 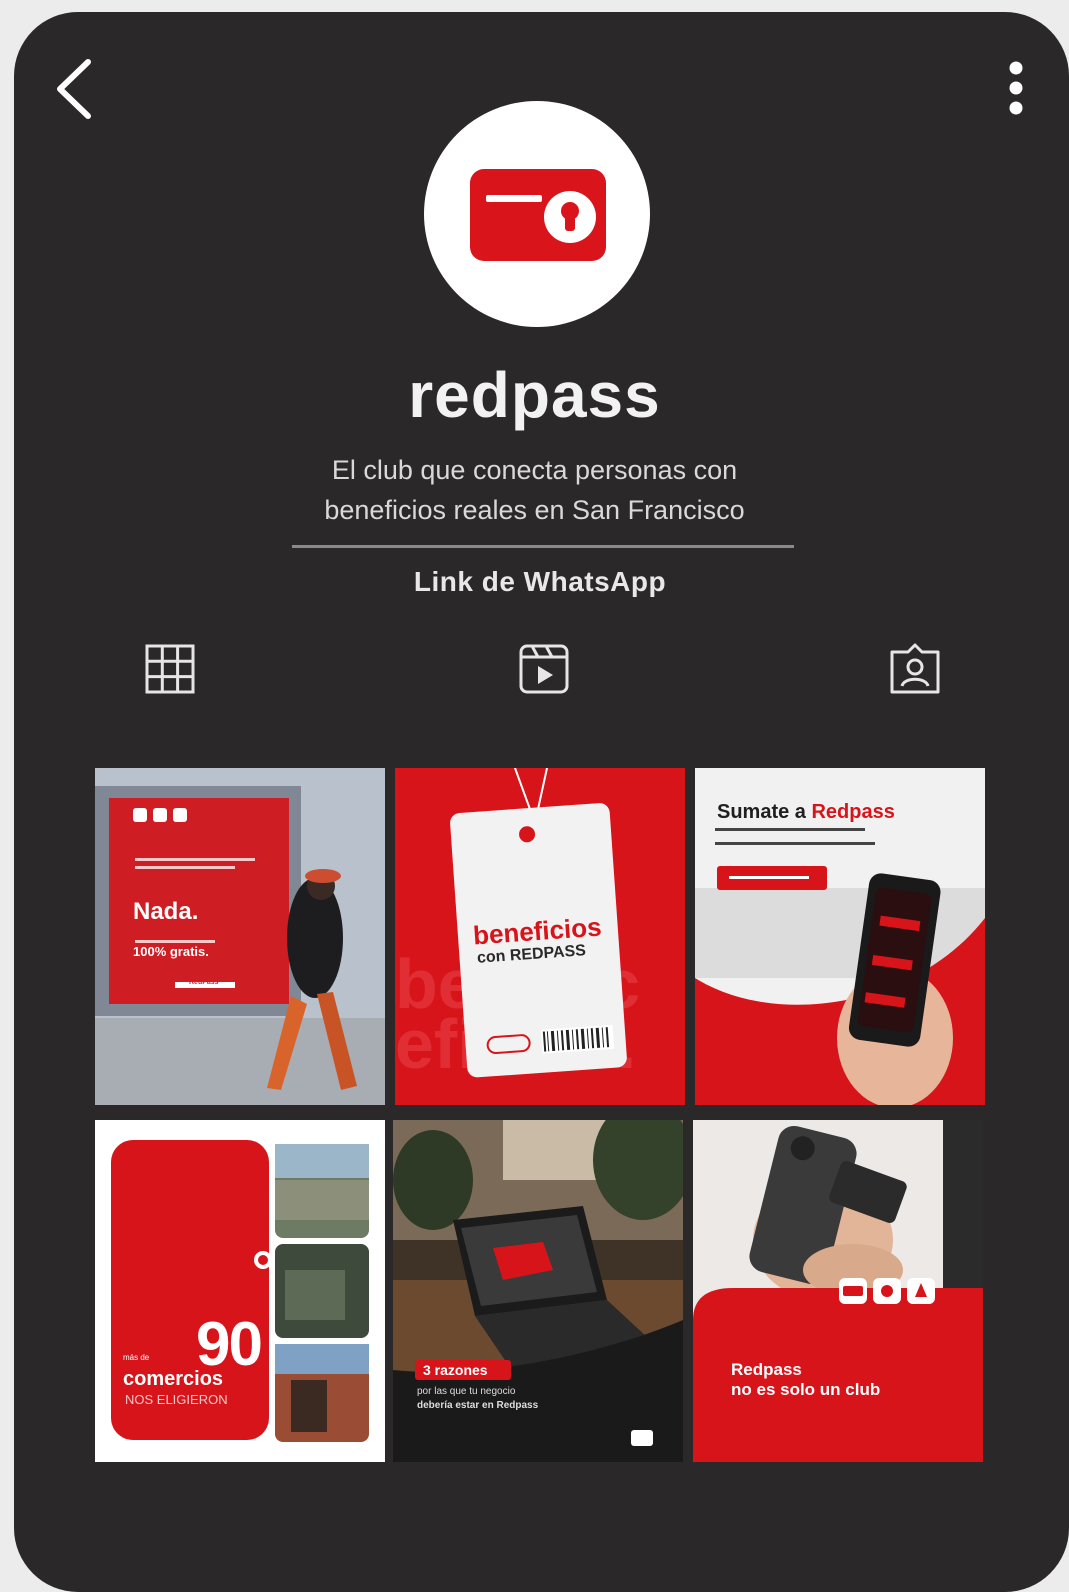 I want to click on bio-line: beneficios reales en San Francisco, so click(x=534, y=510).